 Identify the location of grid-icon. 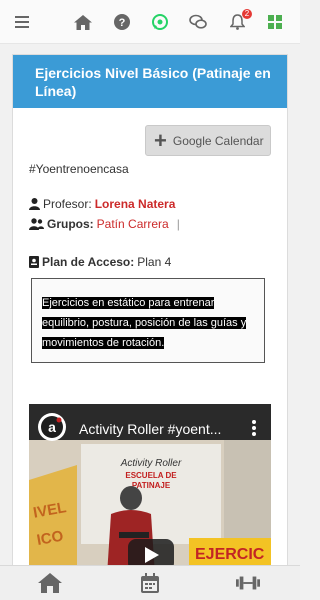
(275, 22).